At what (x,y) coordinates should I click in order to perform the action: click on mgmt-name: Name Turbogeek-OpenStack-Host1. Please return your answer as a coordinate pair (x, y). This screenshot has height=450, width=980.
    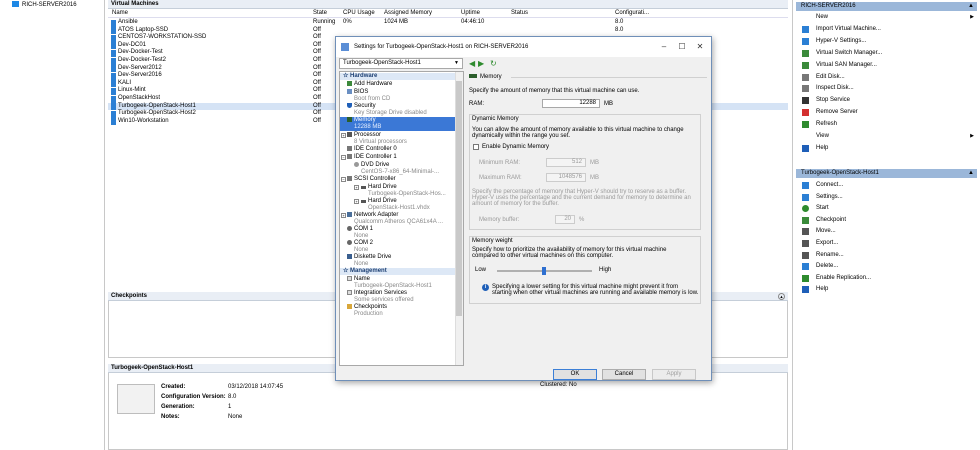
    Looking at the image, I should click on (398, 282).